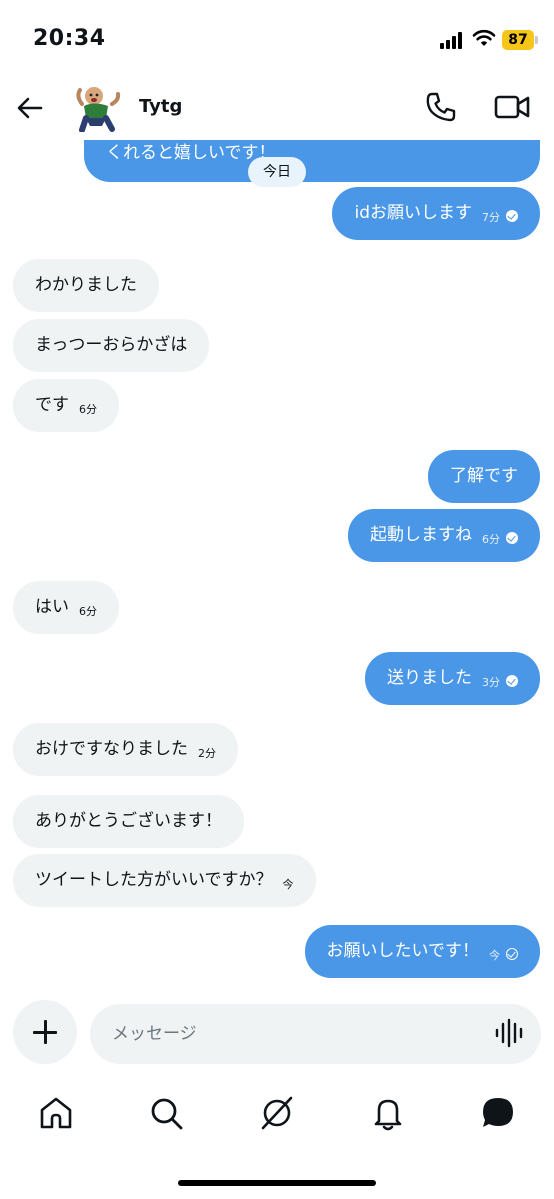 The height and width of the screenshot is (1199, 554). I want to click on bell-icon, so click(388, 1113).